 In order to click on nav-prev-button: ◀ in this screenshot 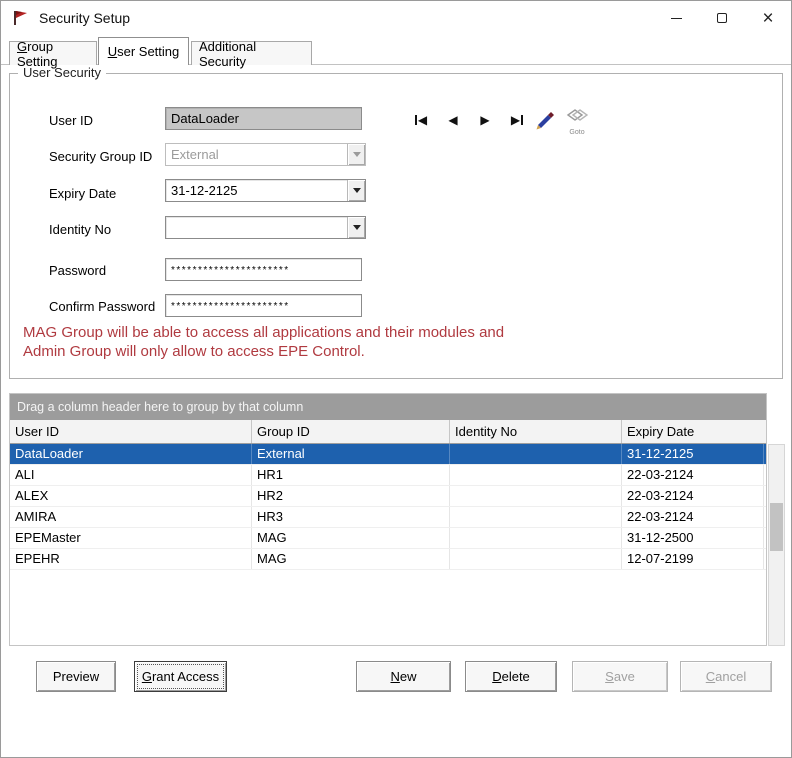, I will do `click(453, 120)`.